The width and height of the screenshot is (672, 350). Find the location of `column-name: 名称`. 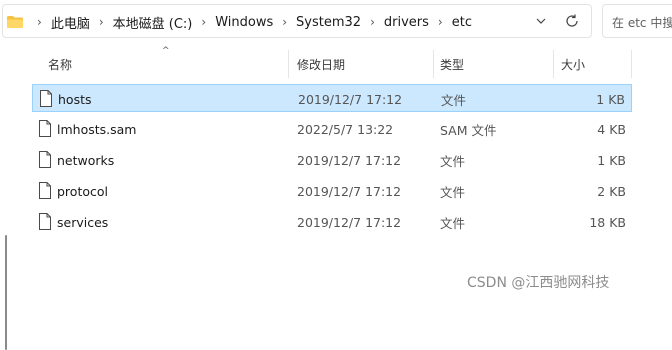

column-name: 名称 is located at coordinates (60, 64).